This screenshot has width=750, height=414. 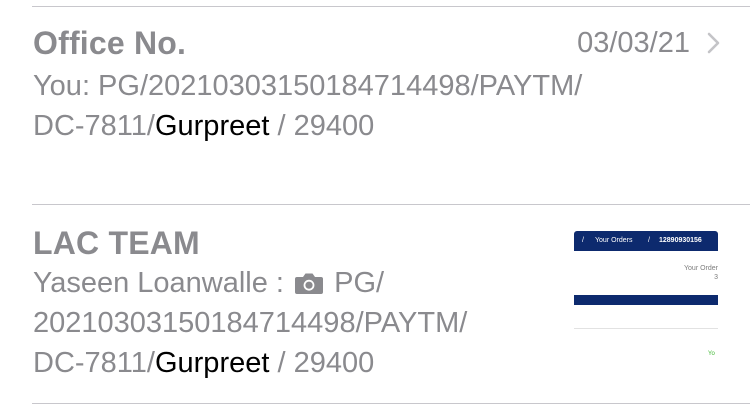 I want to click on thumbnail-body-line: 3, so click(x=716, y=277).